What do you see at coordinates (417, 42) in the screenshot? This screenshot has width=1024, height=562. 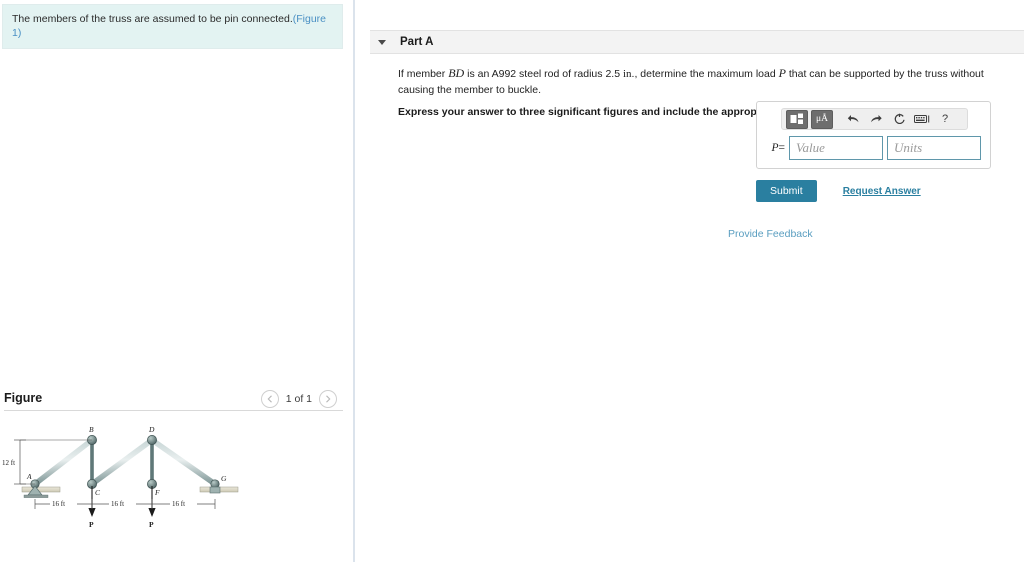 I see `part-a-label: Part A` at bounding box center [417, 42].